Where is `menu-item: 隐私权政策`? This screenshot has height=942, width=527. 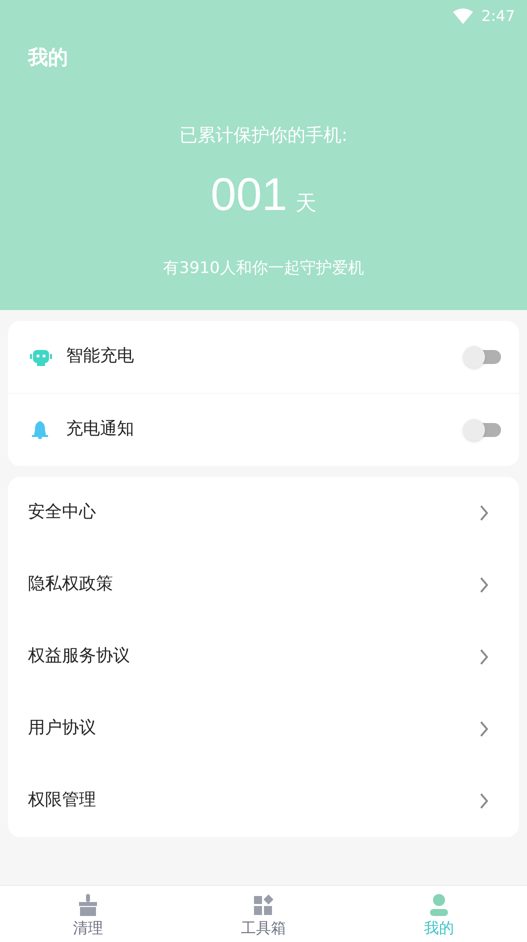
menu-item: 隐私权政策 is located at coordinates (70, 585).